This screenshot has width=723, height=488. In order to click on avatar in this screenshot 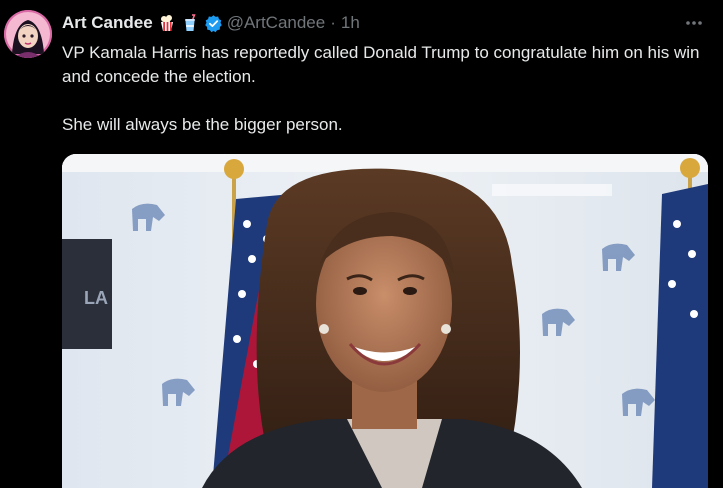, I will do `click(28, 34)`.